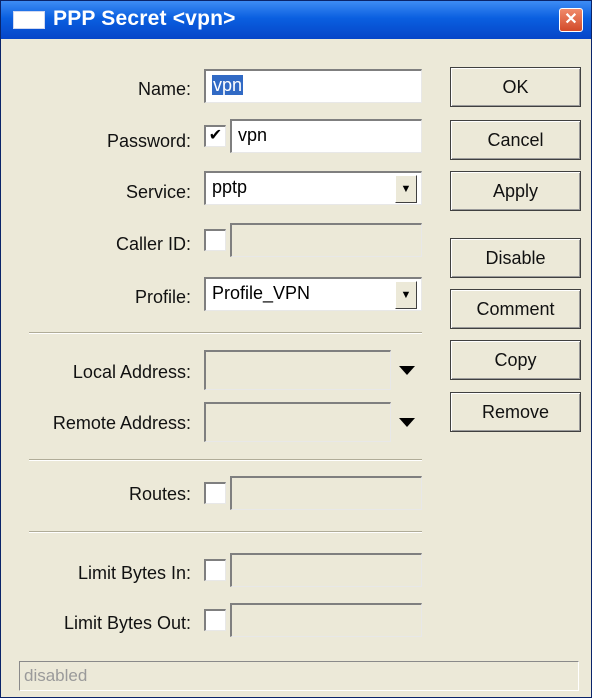  Describe the element at coordinates (296, 20) in the screenshot. I see `title-bar: PPP Secret <vpn> ✕` at that location.